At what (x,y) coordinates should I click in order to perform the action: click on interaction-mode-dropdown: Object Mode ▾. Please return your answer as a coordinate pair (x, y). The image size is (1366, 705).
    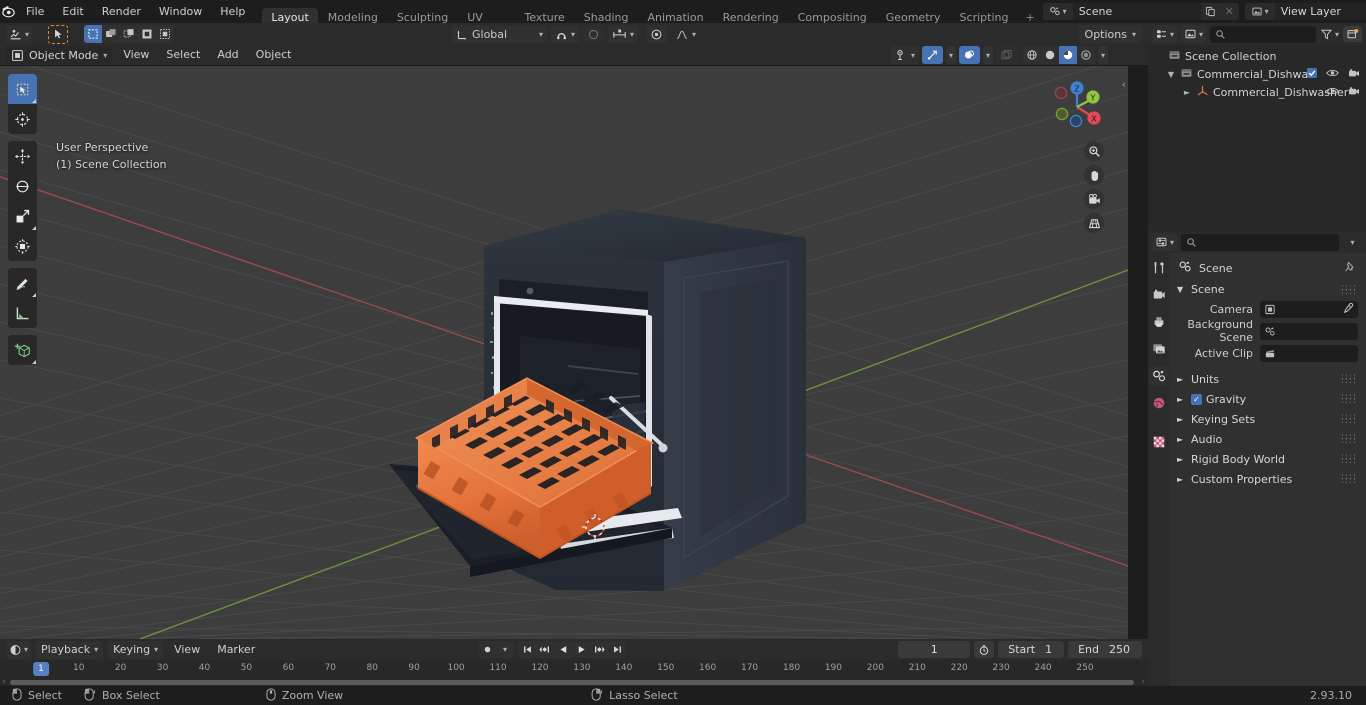
    Looking at the image, I should click on (59, 55).